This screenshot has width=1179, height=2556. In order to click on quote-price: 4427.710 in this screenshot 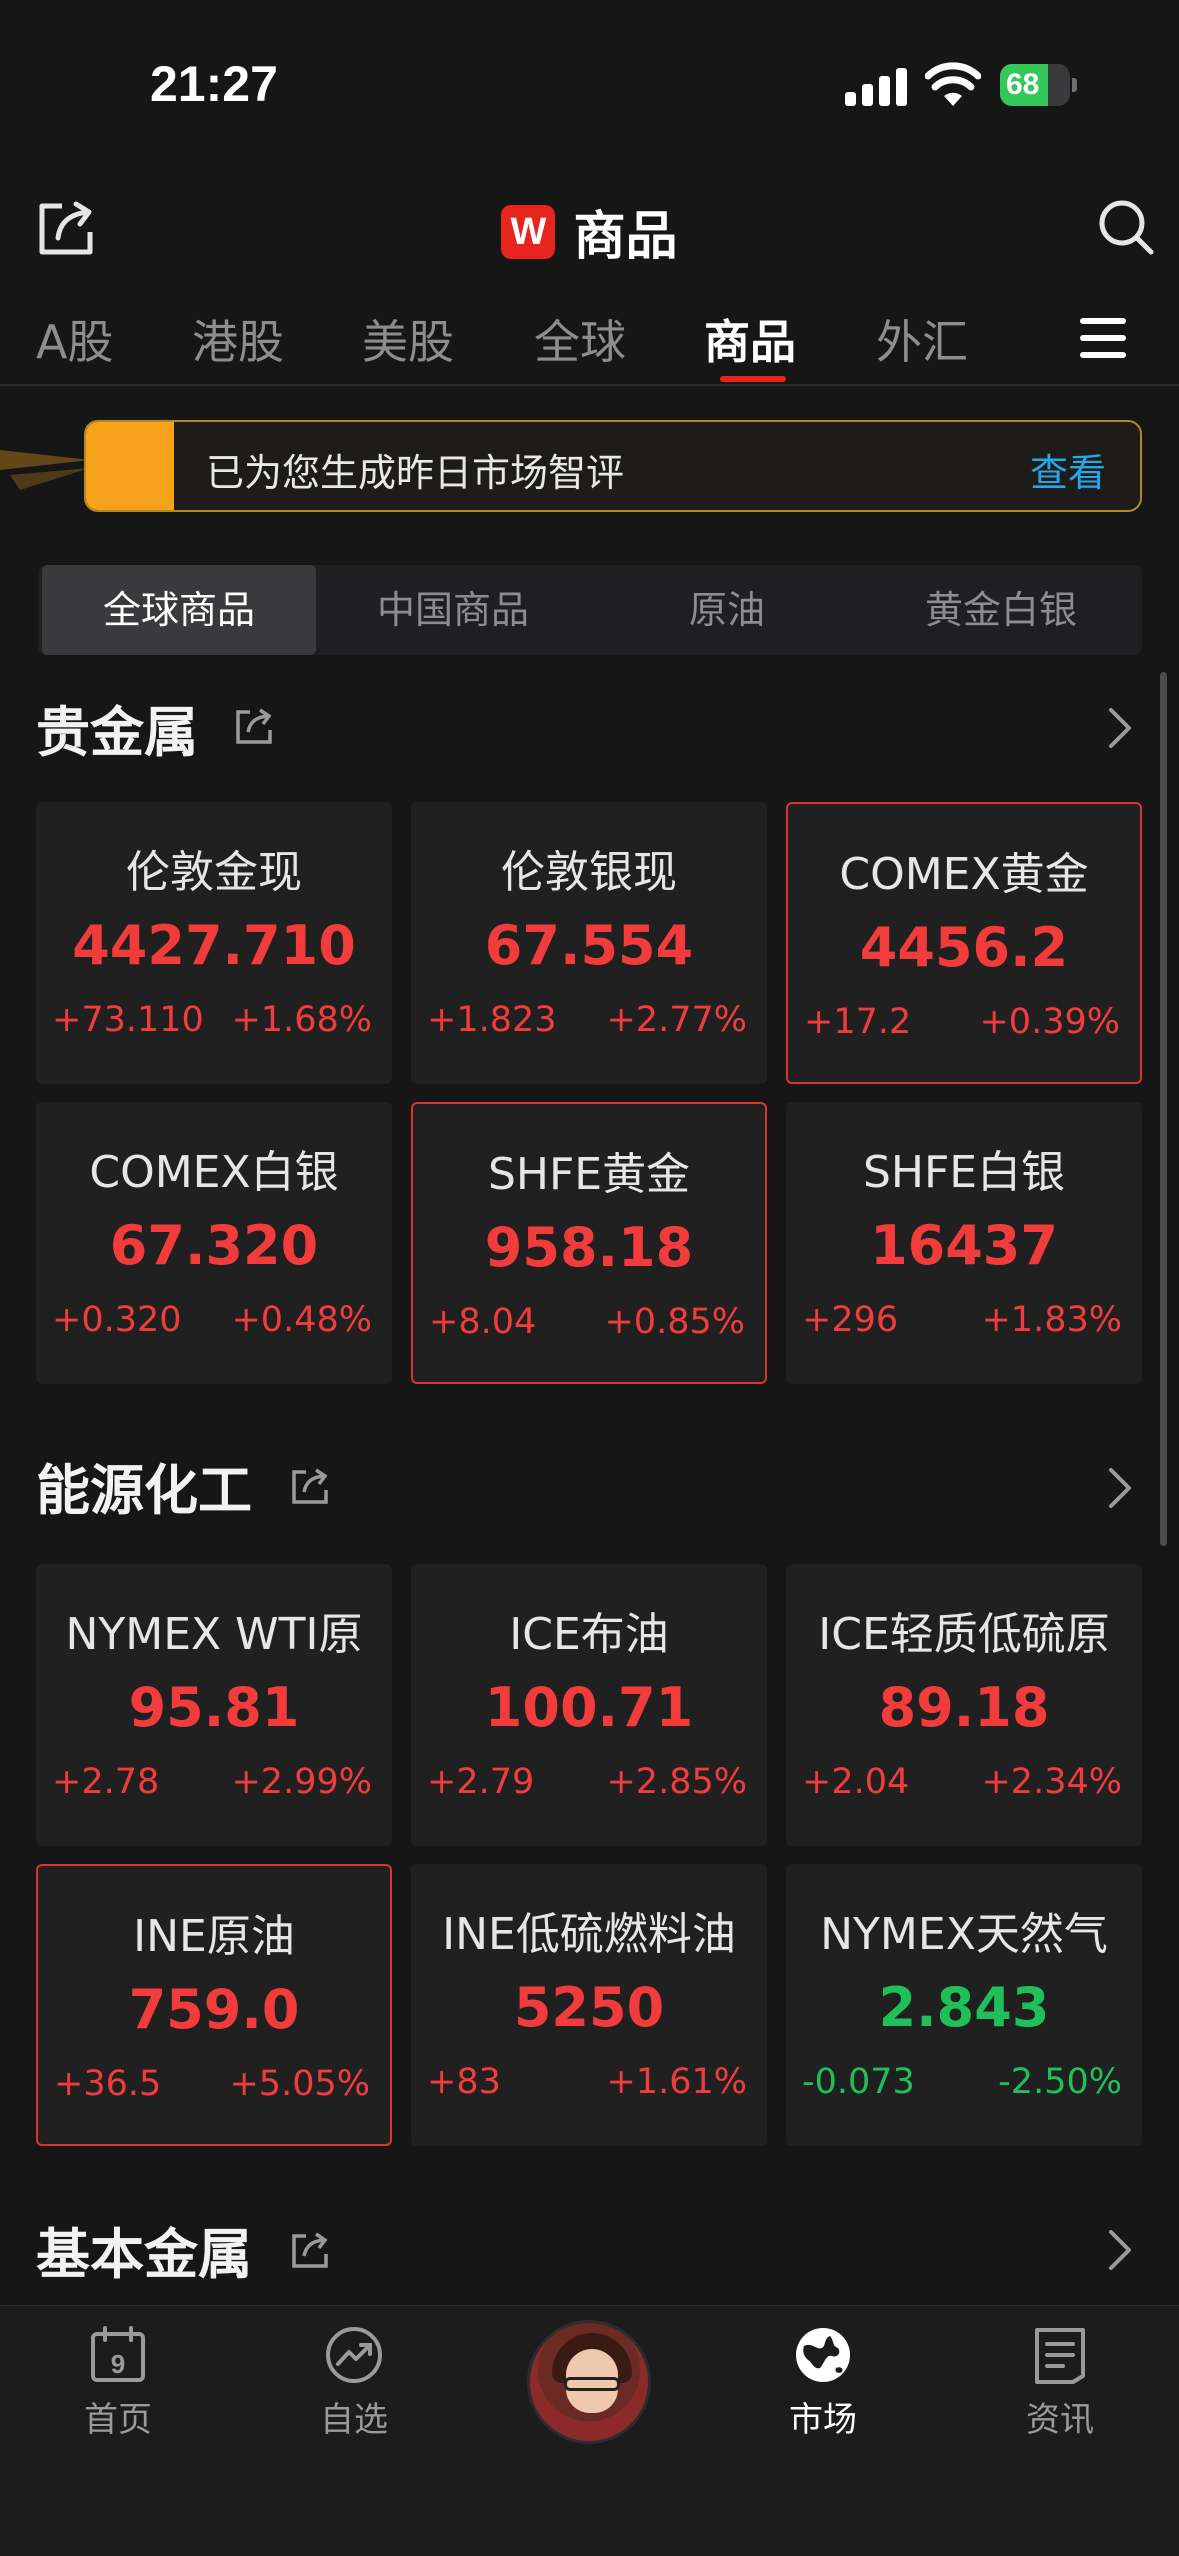, I will do `click(214, 945)`.